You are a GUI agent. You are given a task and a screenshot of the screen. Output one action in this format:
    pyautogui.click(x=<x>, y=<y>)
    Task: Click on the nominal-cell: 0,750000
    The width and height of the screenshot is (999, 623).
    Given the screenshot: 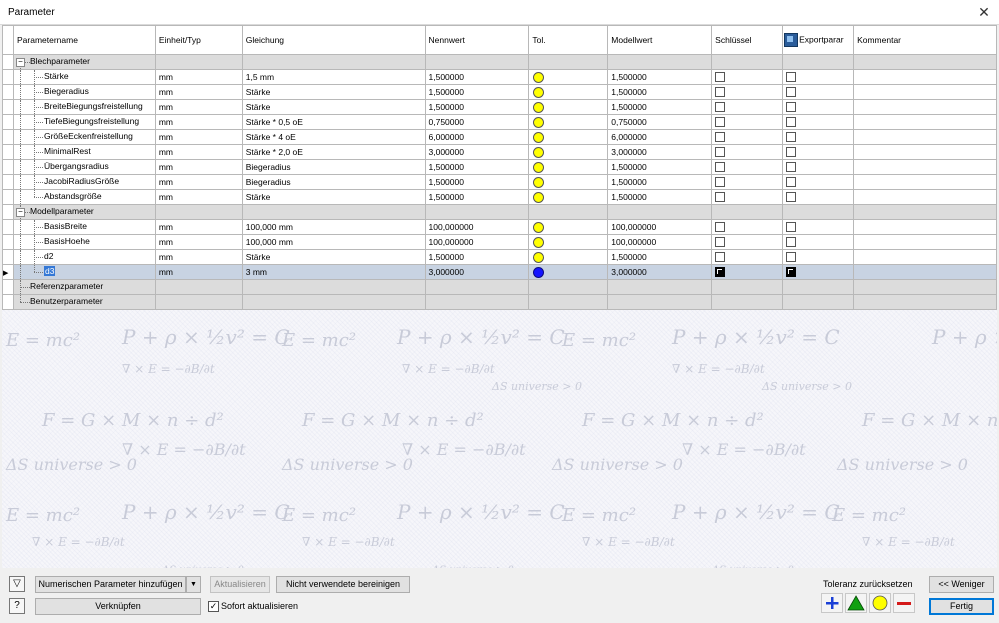 What is the action you would take?
    pyautogui.click(x=477, y=122)
    